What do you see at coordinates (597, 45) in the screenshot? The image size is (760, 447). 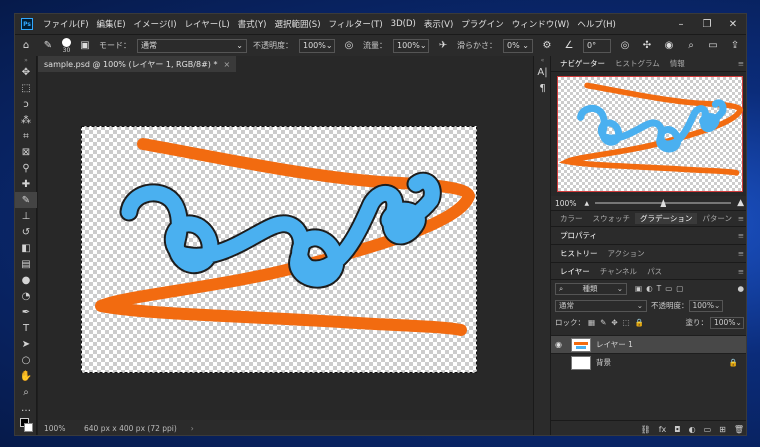 I see `angle-field: 0°` at bounding box center [597, 45].